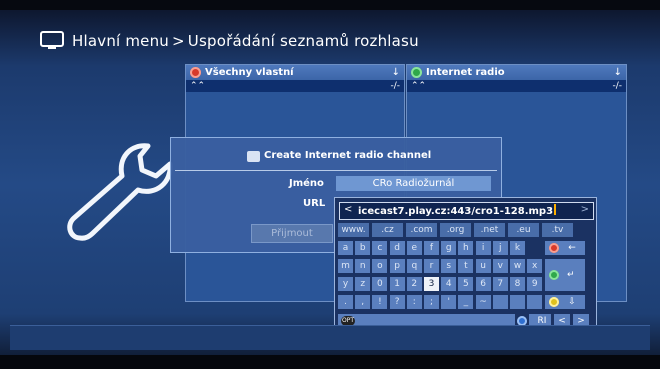 This screenshot has height=369, width=660. What do you see at coordinates (431, 248) in the screenshot?
I see `letter-key: f` at bounding box center [431, 248].